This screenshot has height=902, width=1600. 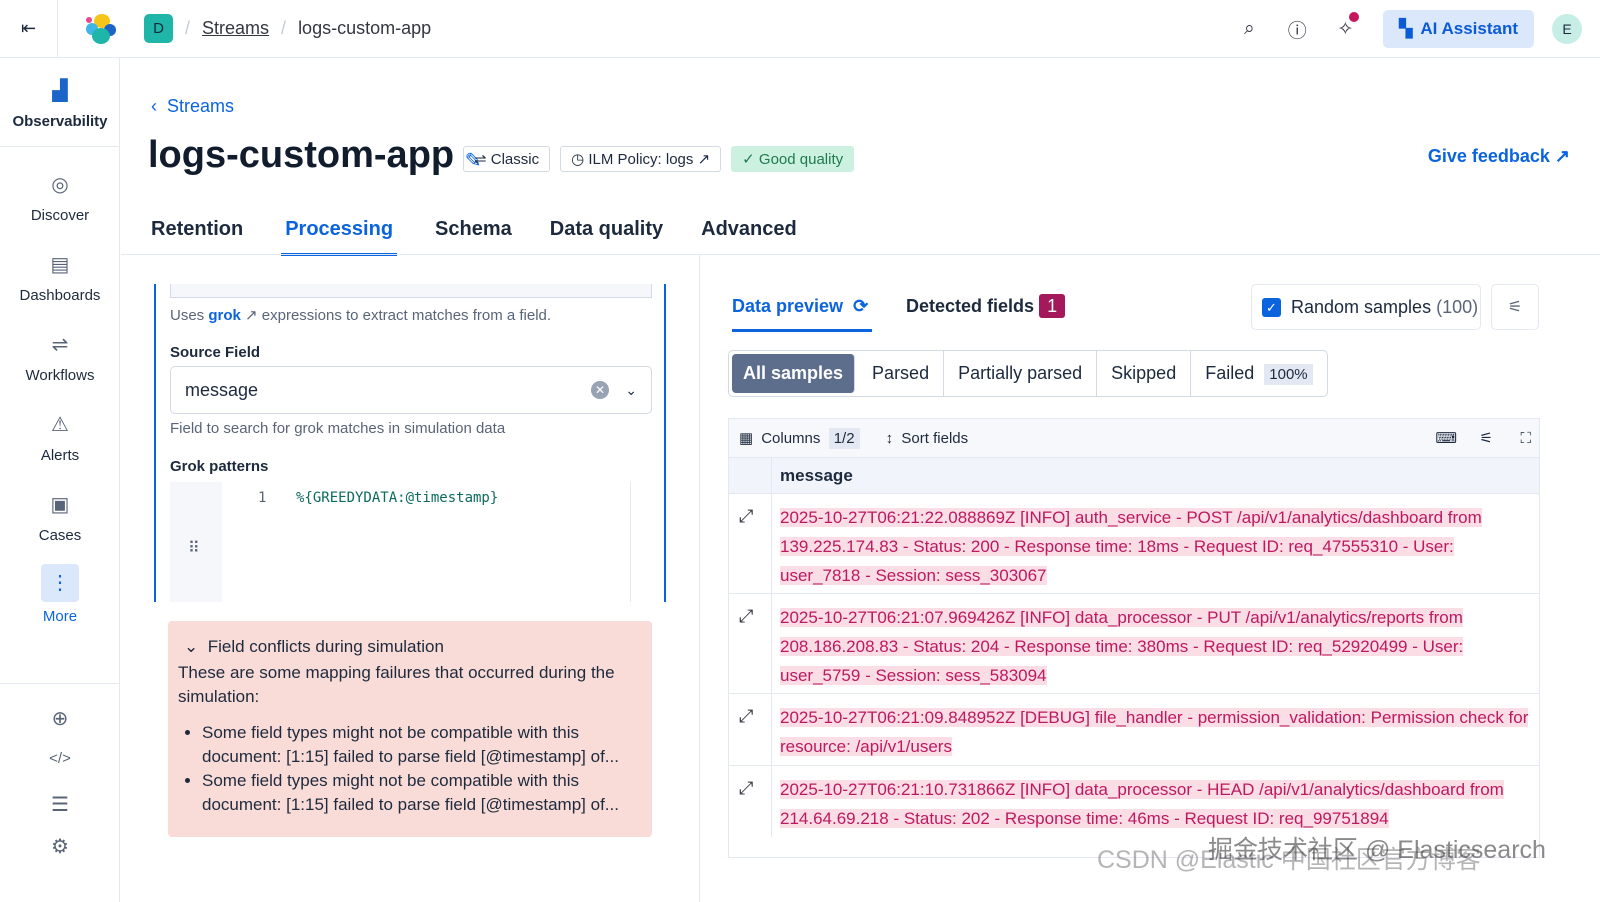 What do you see at coordinates (1144, 373) in the screenshot?
I see `filter-skipped: Skipped` at bounding box center [1144, 373].